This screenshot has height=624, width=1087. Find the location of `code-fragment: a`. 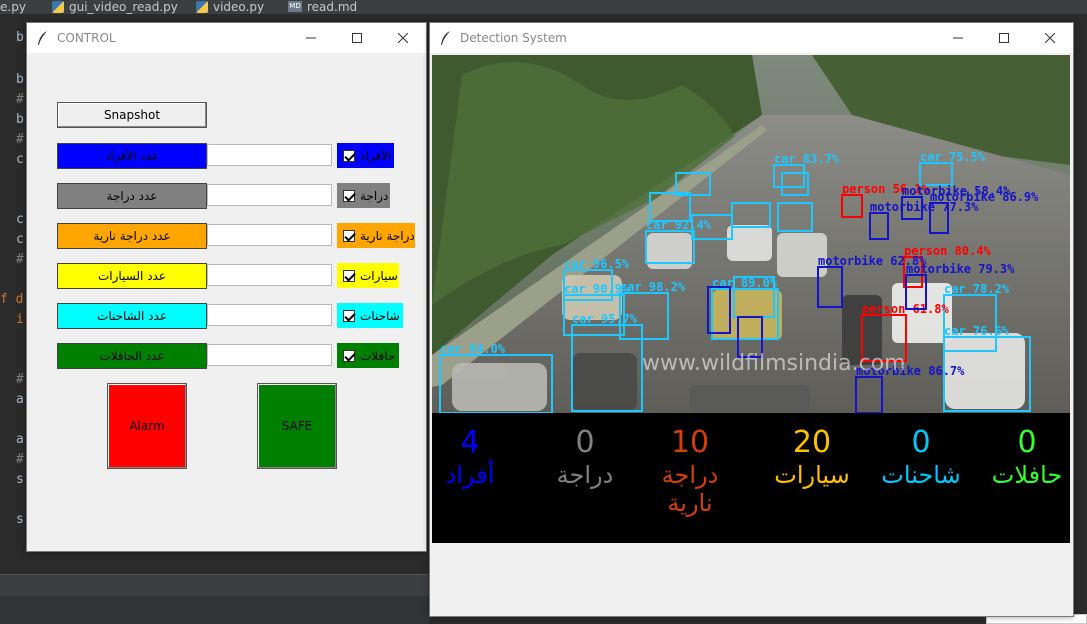

code-fragment: a is located at coordinates (20, 439).